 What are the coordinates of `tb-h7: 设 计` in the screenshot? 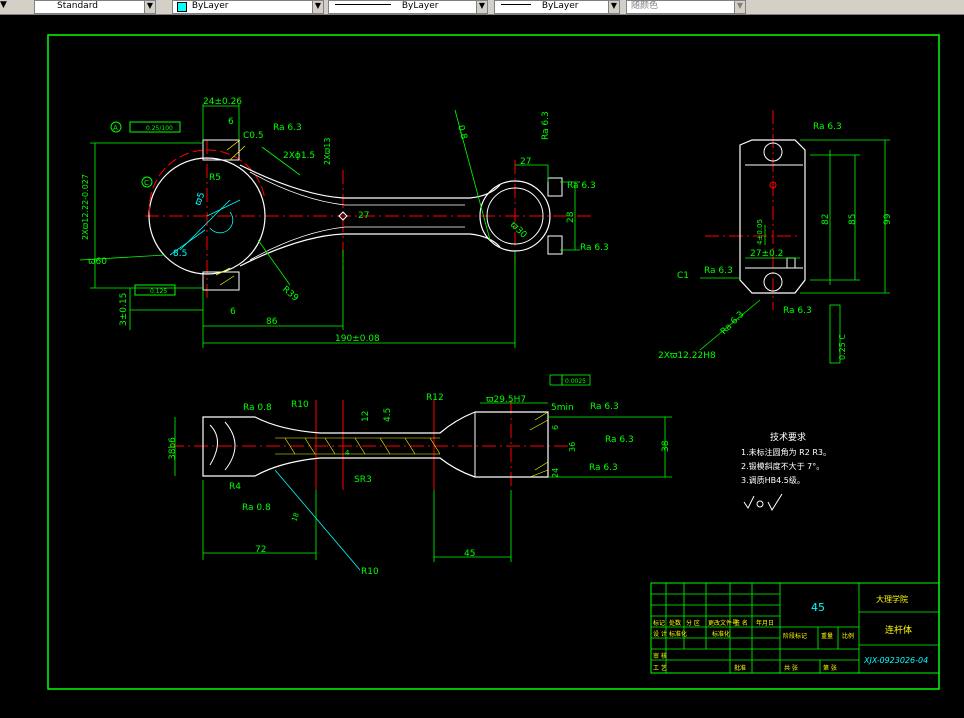 It's located at (660, 634).